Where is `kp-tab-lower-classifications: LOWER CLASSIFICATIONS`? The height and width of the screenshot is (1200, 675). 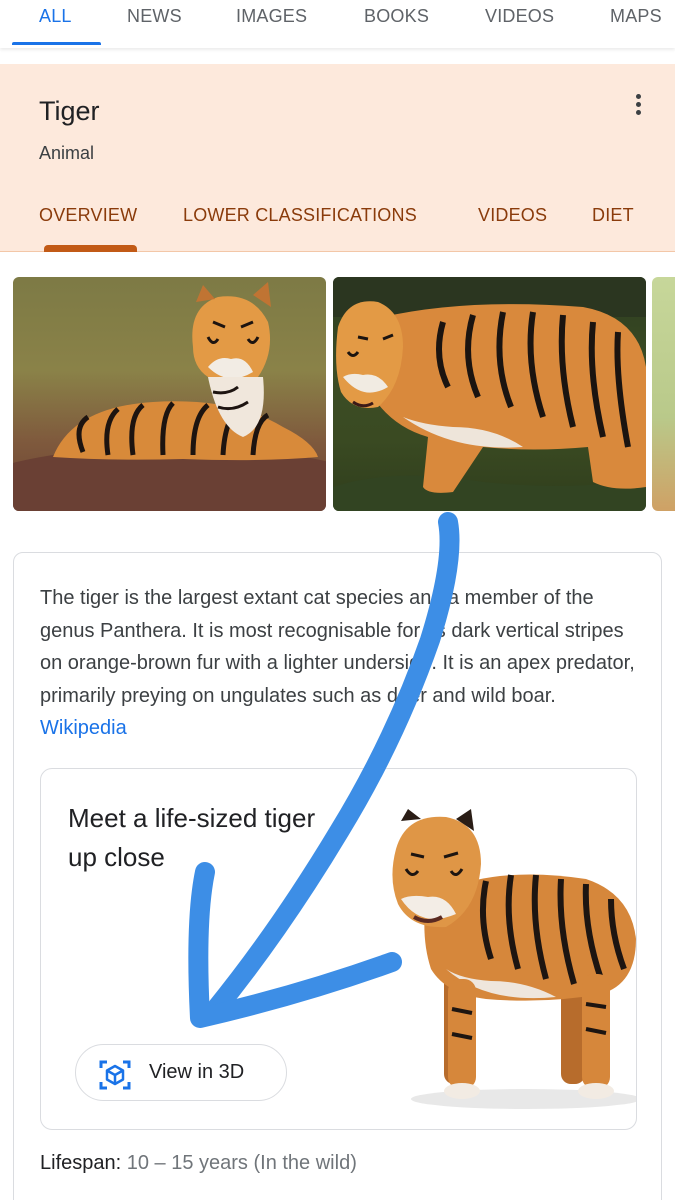 kp-tab-lower-classifications: LOWER CLASSIFICATIONS is located at coordinates (300, 215).